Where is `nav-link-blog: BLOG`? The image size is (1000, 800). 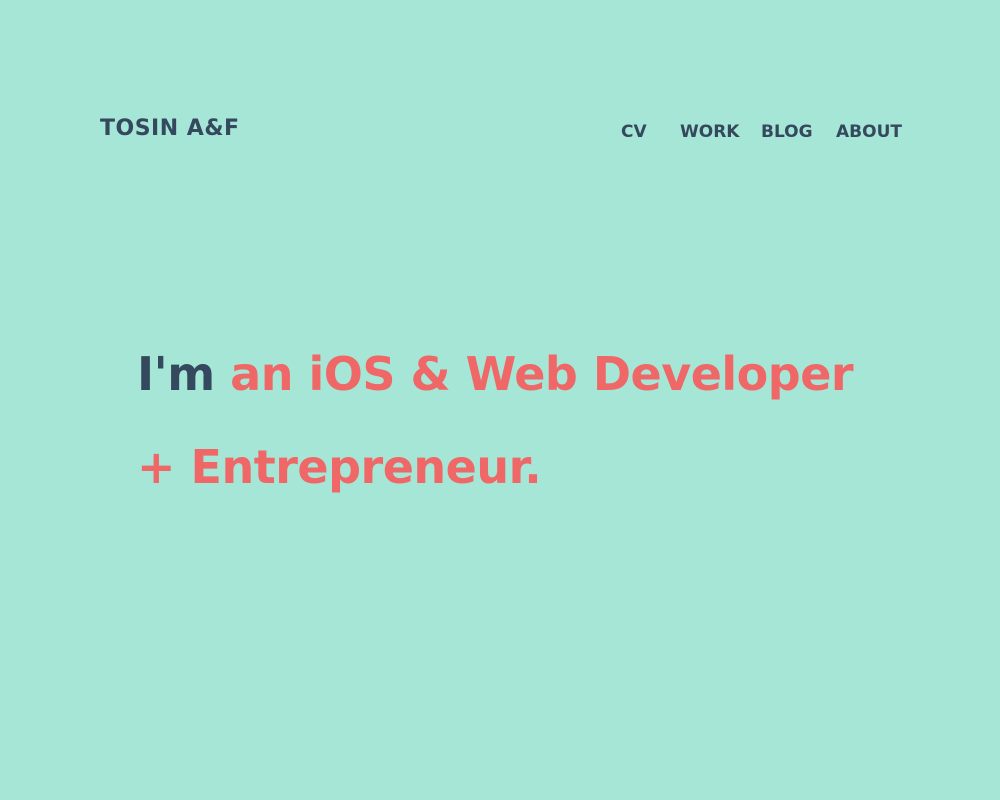 nav-link-blog: BLOG is located at coordinates (787, 132).